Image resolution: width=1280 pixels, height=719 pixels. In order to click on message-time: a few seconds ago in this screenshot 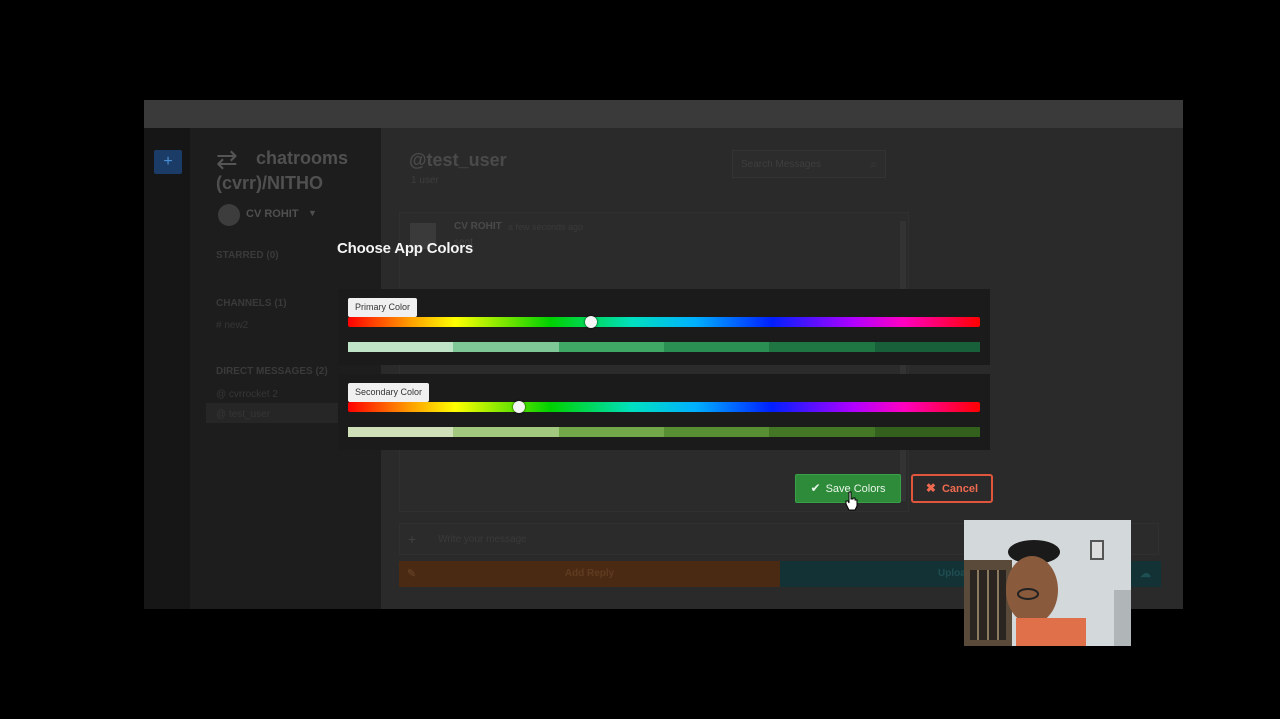, I will do `click(546, 227)`.